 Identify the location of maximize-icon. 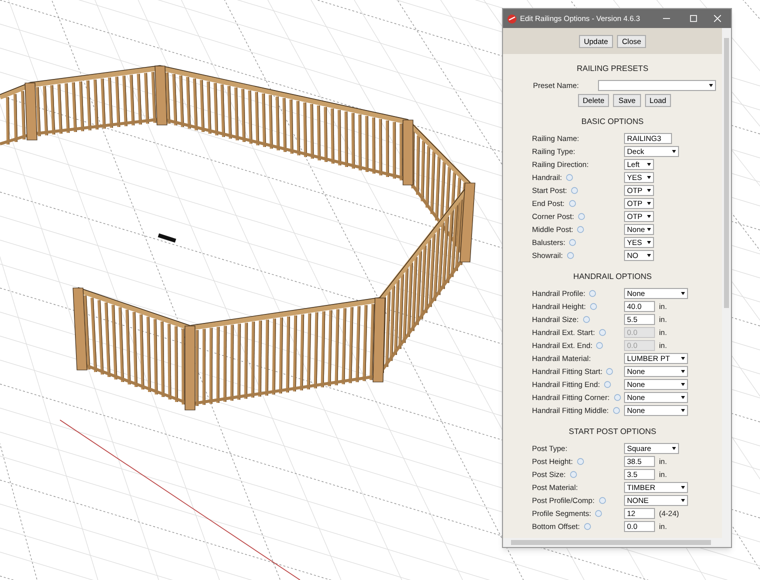
(693, 18).